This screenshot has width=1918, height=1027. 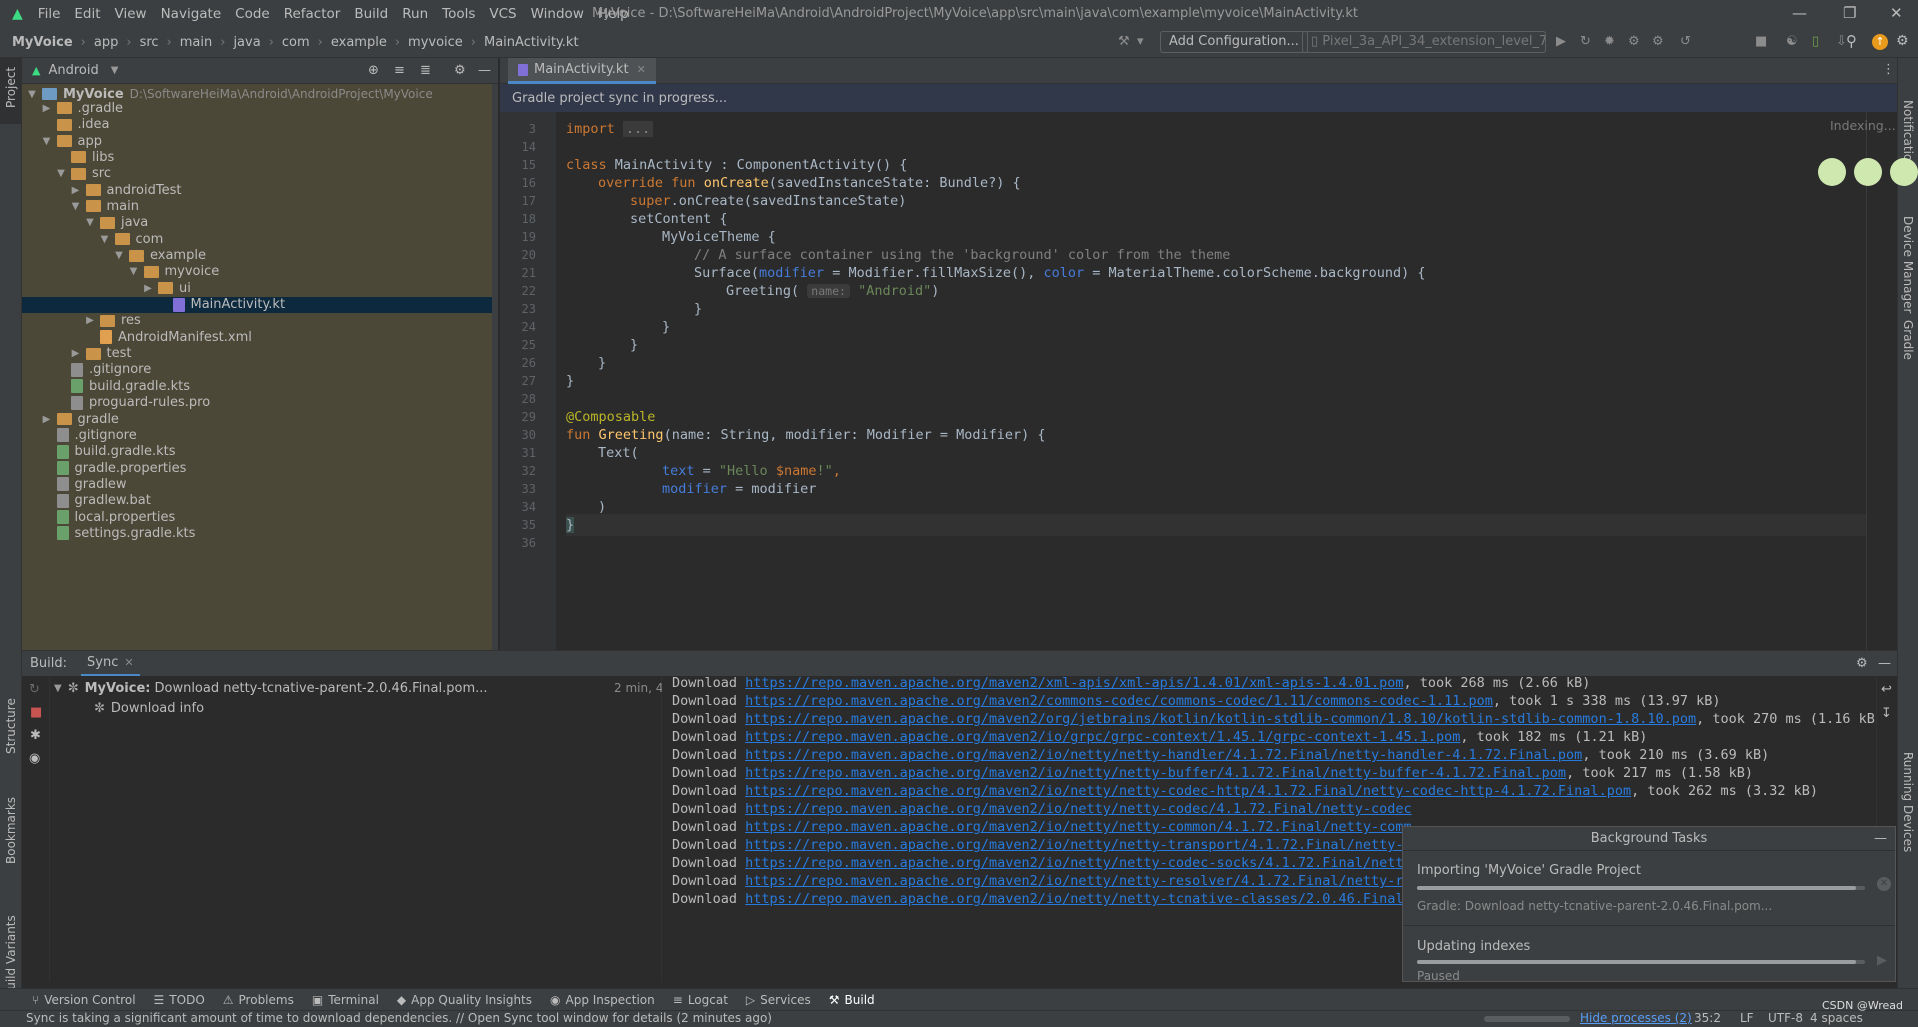 I want to click on tool-app-inspection: ◉ App Inspection, so click(x=602, y=1000).